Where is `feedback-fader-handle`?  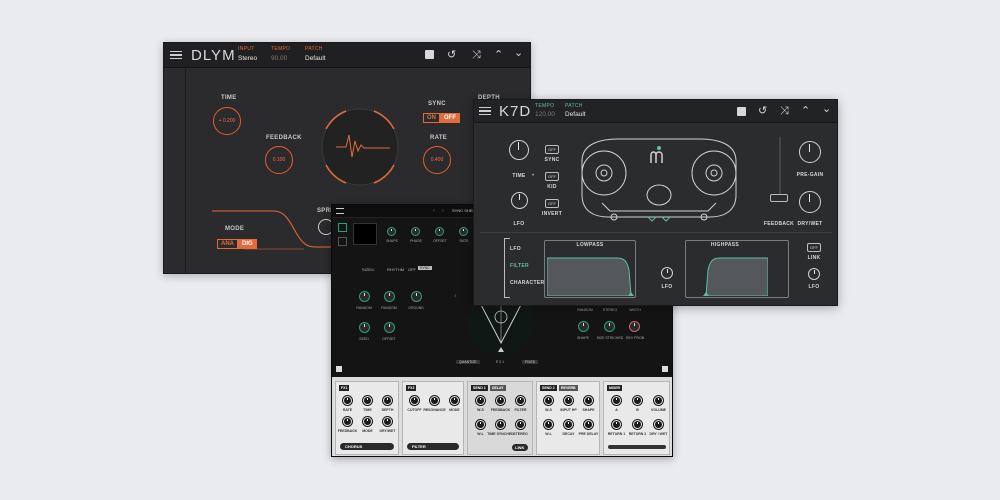
feedback-fader-handle is located at coordinates (779, 198).